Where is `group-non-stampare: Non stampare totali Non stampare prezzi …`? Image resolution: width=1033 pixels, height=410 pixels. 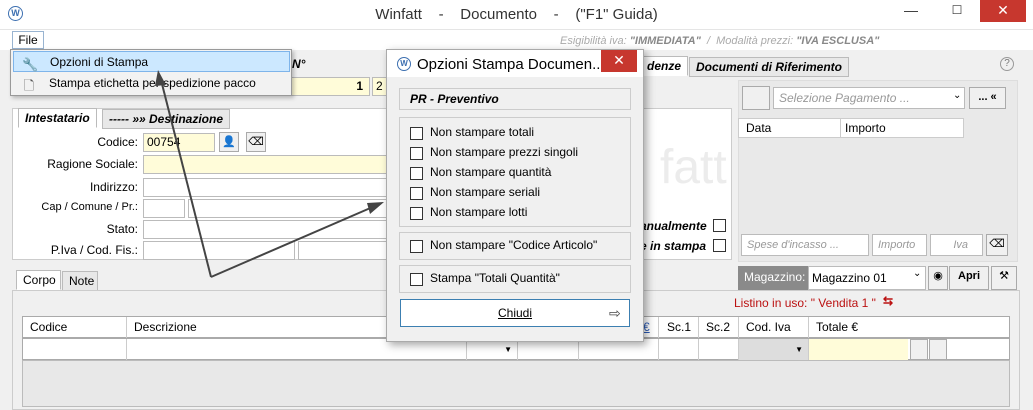
group-non-stampare: Non stampare totali Non stampare prezzi … is located at coordinates (515, 172).